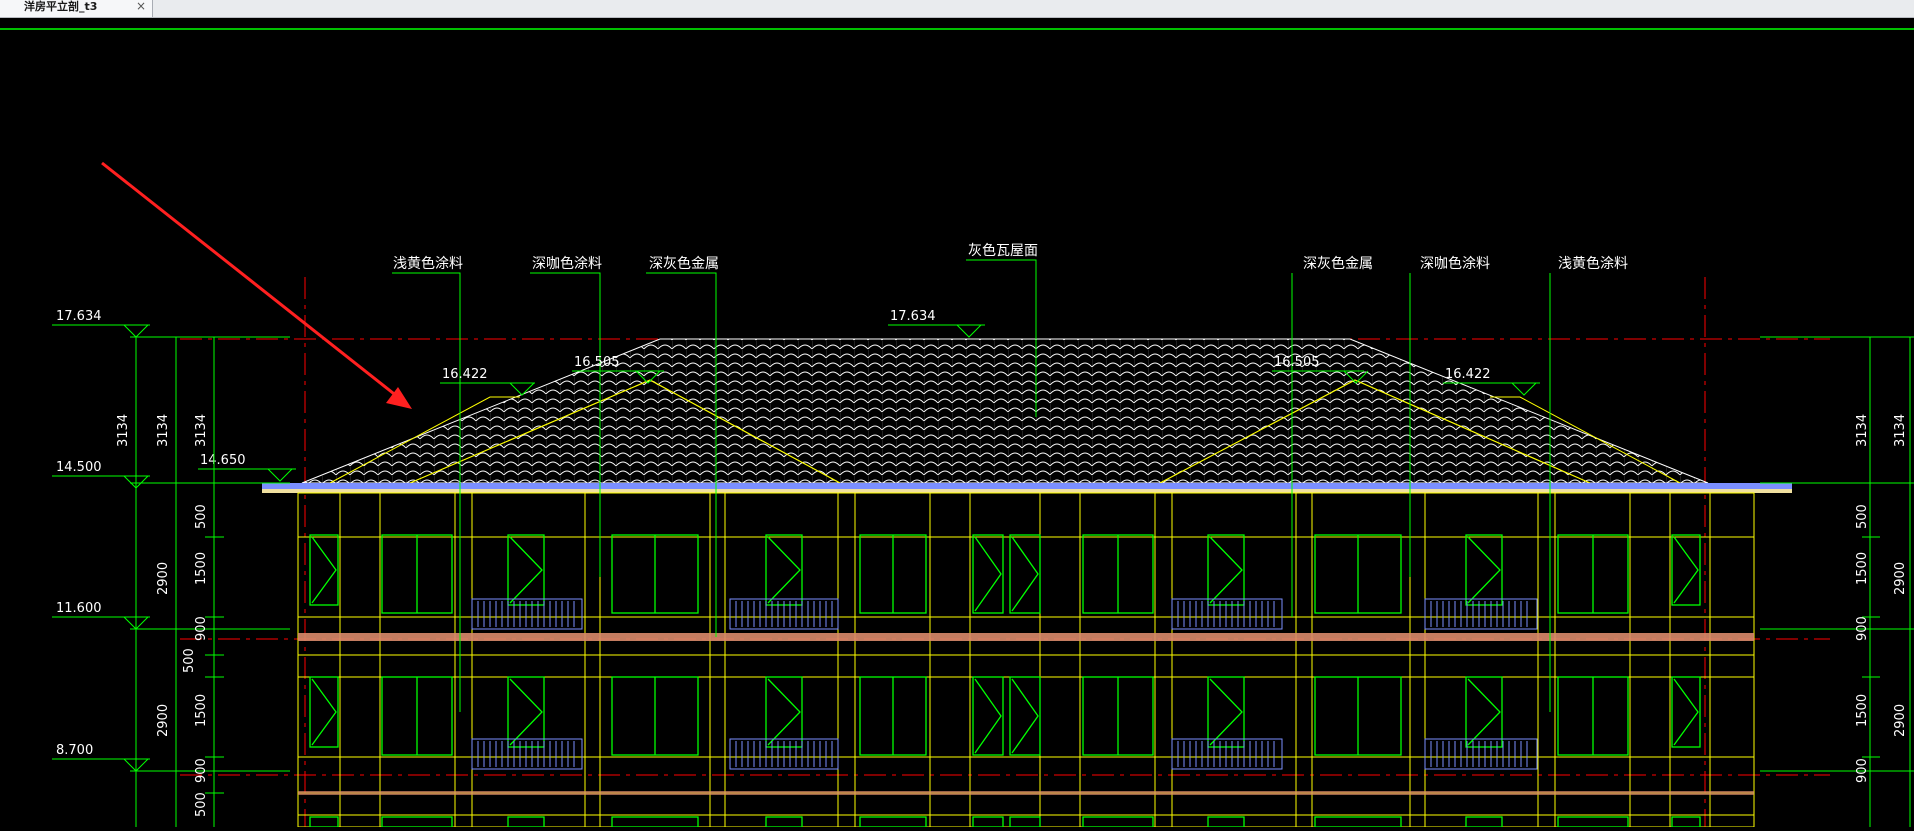  Describe the element at coordinates (1026, 637) in the screenshot. I see `floor-band` at that location.